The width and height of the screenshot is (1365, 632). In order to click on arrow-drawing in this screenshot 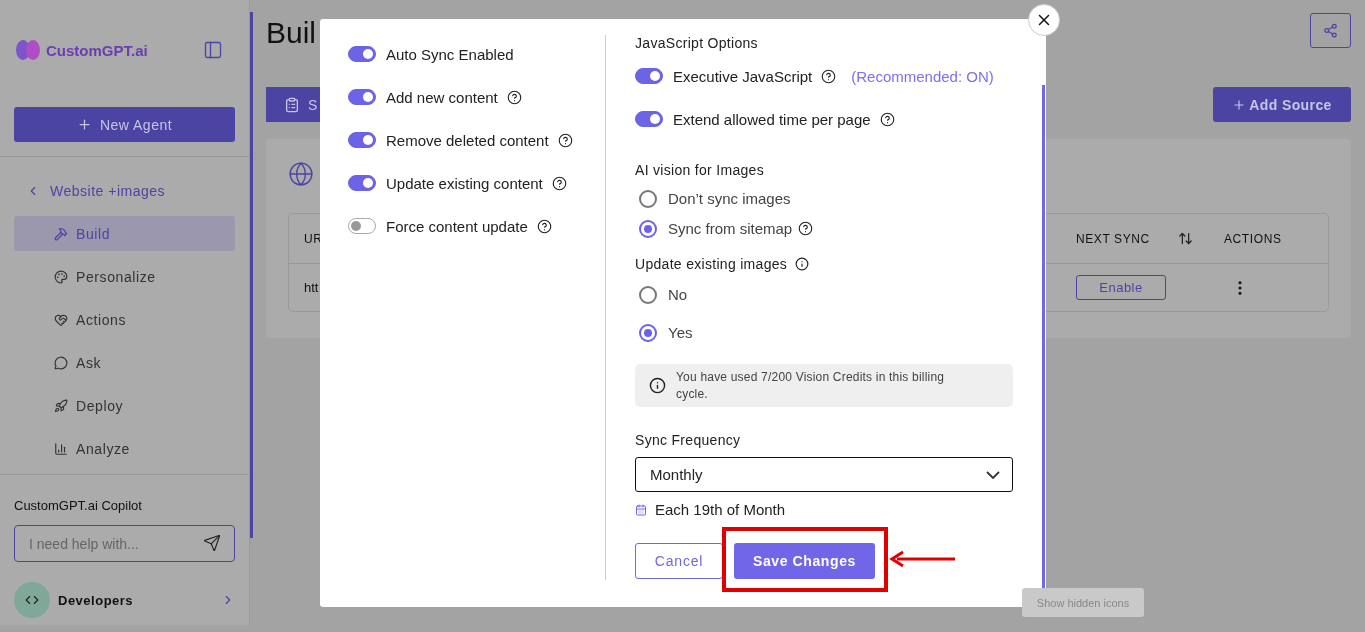, I will do `click(923, 559)`.